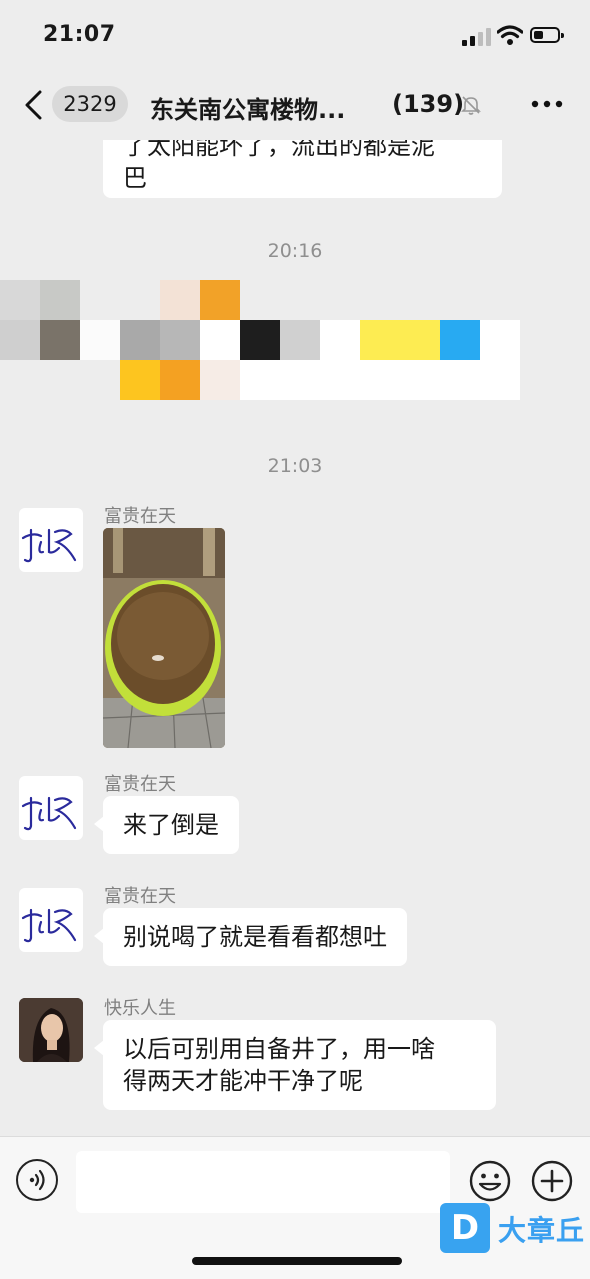 The height and width of the screenshot is (1279, 590). What do you see at coordinates (490, 1181) in the screenshot?
I see `emoji-icon` at bounding box center [490, 1181].